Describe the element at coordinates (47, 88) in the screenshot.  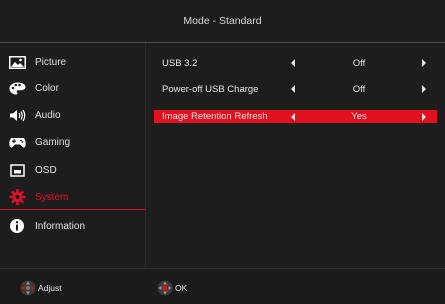
I see `sidebar-item-label: Color` at that location.